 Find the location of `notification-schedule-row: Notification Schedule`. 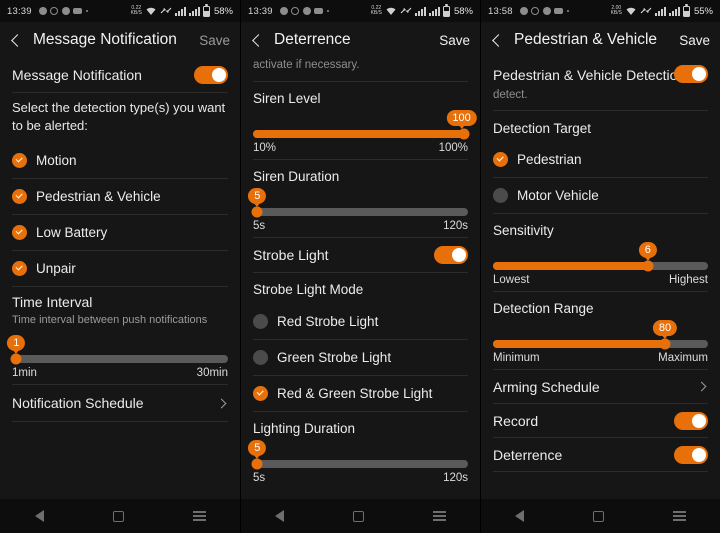

notification-schedule-row: Notification Schedule is located at coordinates (120, 403).